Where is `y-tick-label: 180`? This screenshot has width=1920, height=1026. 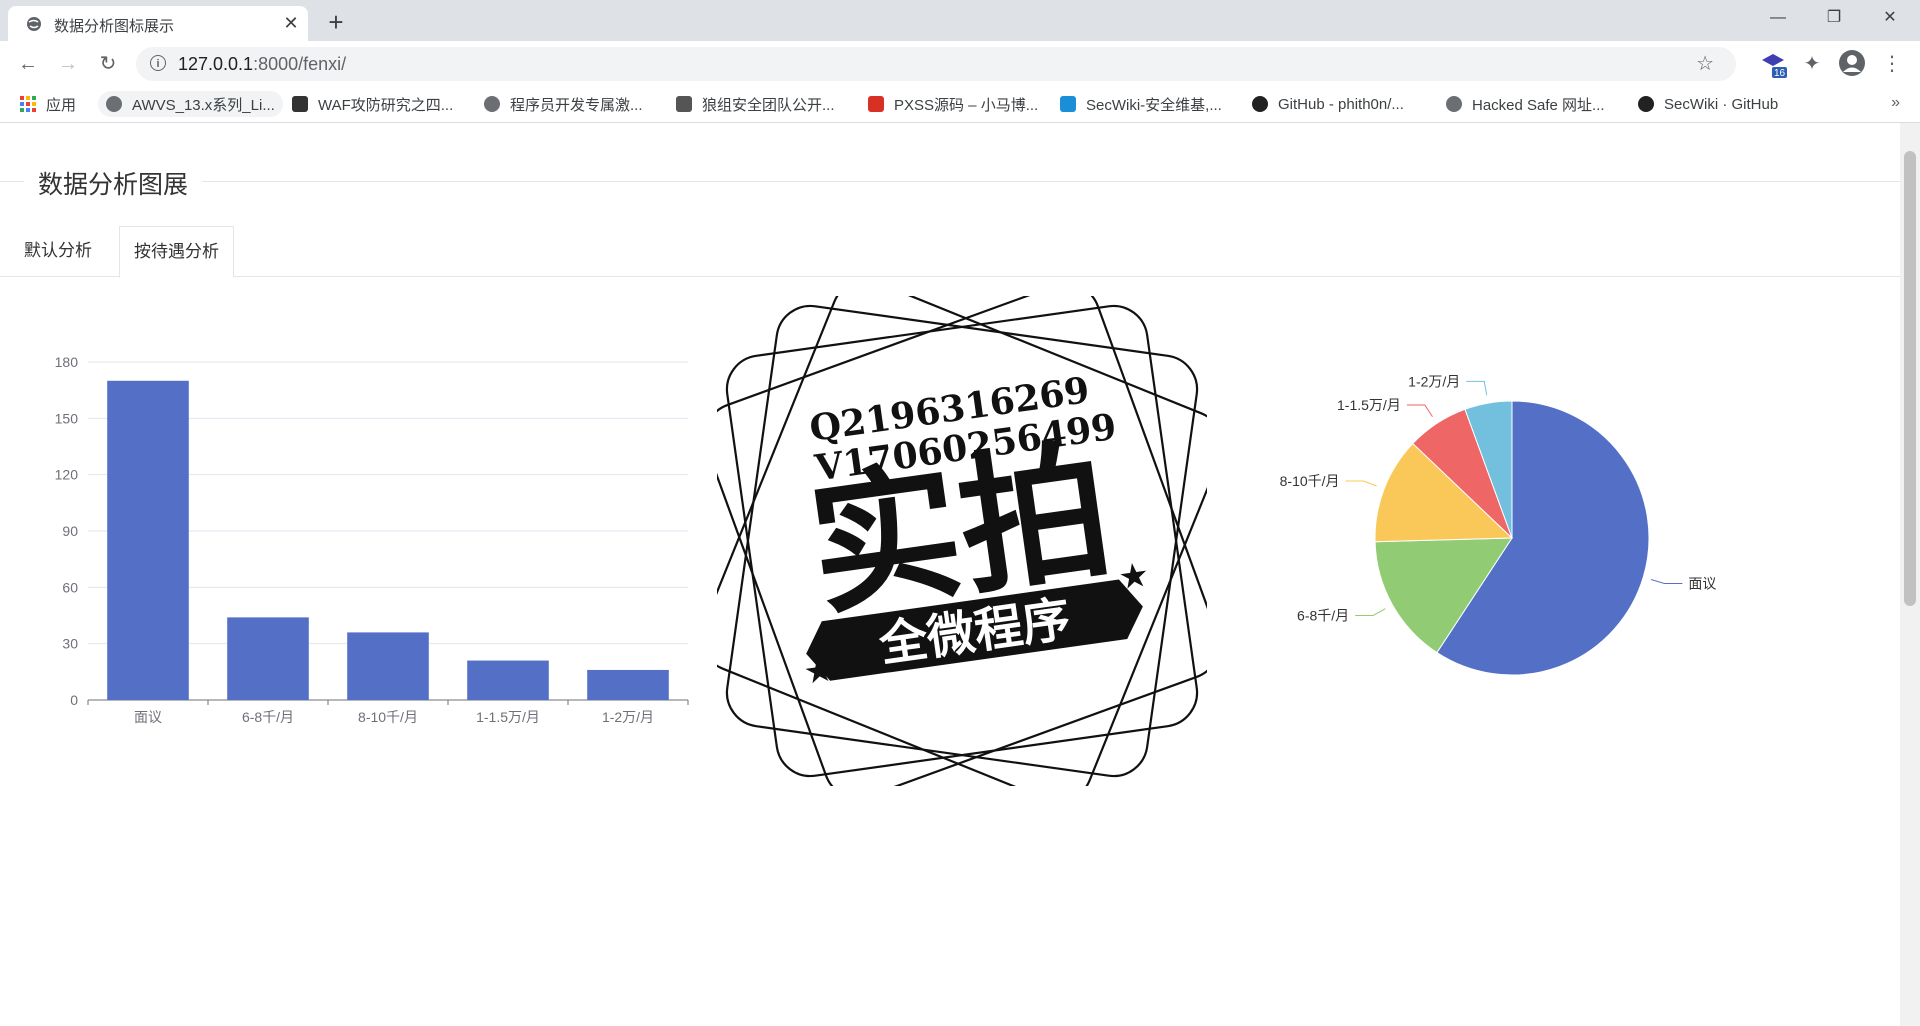 y-tick-label: 180 is located at coordinates (67, 362).